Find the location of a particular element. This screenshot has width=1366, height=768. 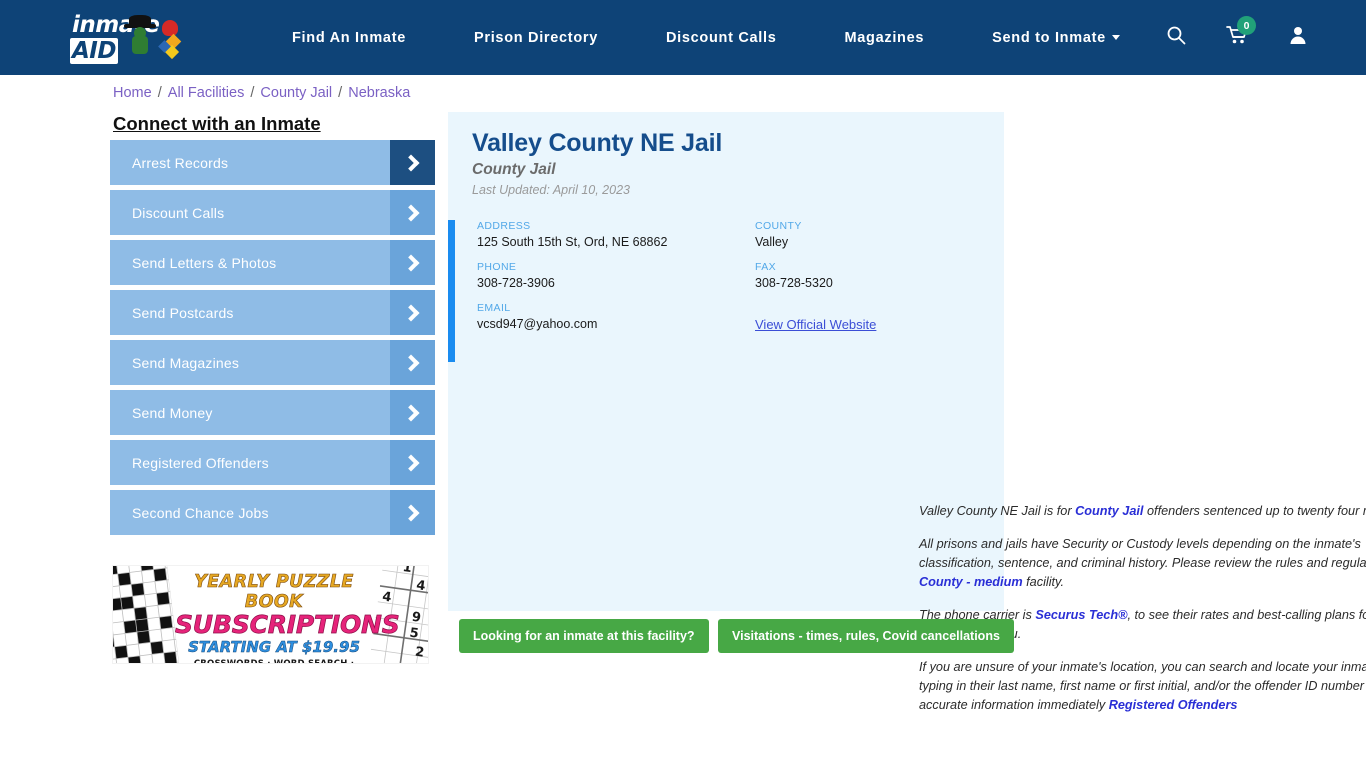

nav-label: Prison Directory is located at coordinates (535, 37).